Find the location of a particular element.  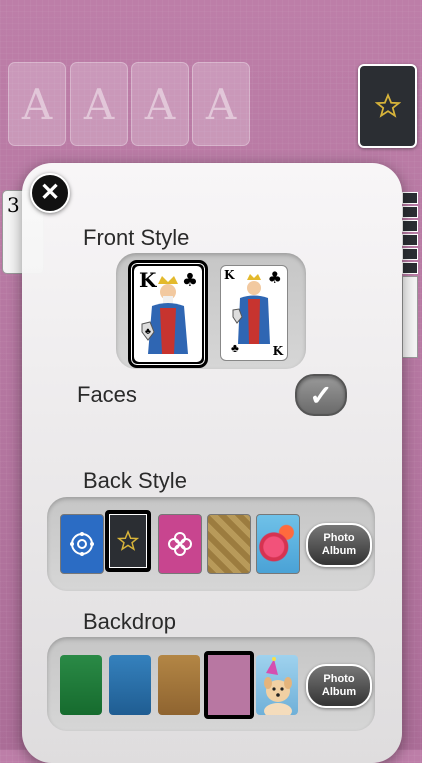

flower-icon is located at coordinates (180, 544).